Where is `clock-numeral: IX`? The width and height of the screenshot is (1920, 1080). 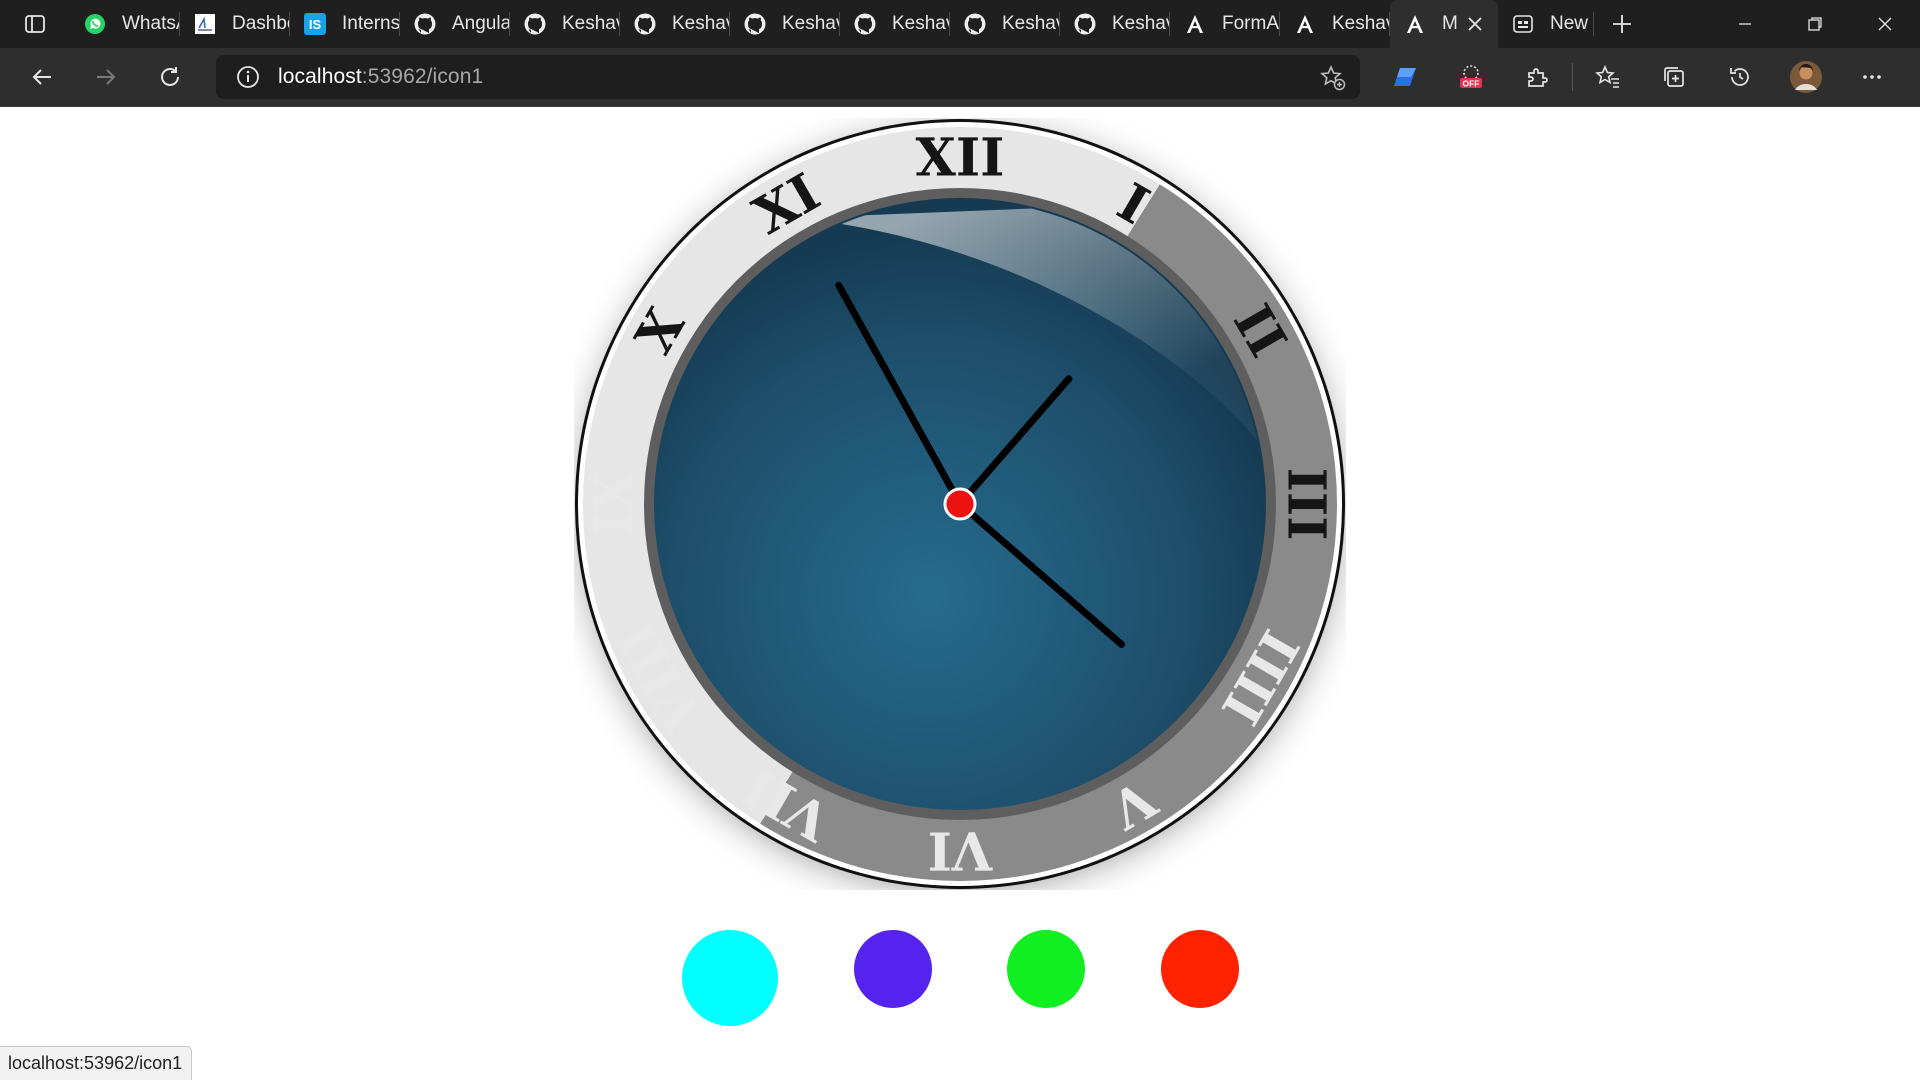 clock-numeral: IX is located at coordinates (614, 503).